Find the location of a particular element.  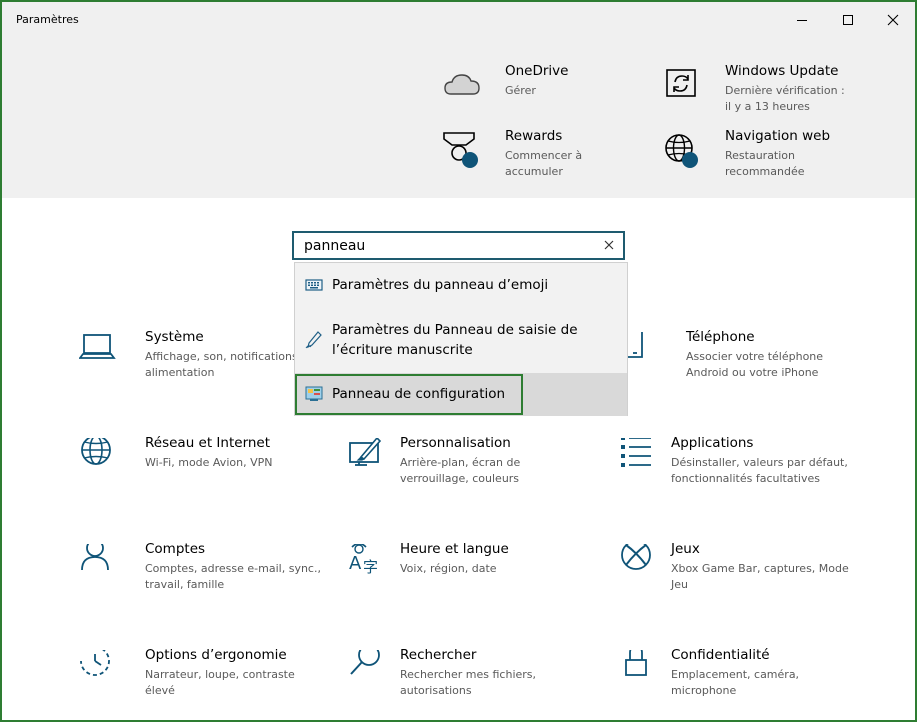

category-ergonomie-title: Options d’ergonomie is located at coordinates (216, 655).